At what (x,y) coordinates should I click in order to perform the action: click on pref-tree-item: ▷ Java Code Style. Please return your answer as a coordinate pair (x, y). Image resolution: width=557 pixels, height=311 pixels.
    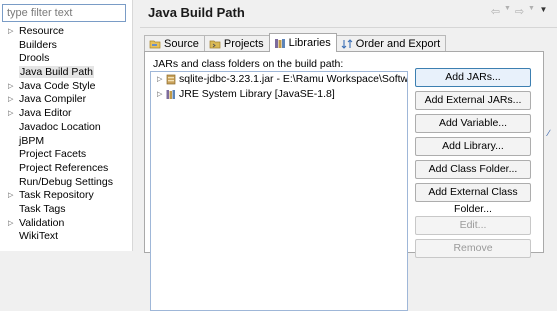
    Looking at the image, I should click on (66, 87).